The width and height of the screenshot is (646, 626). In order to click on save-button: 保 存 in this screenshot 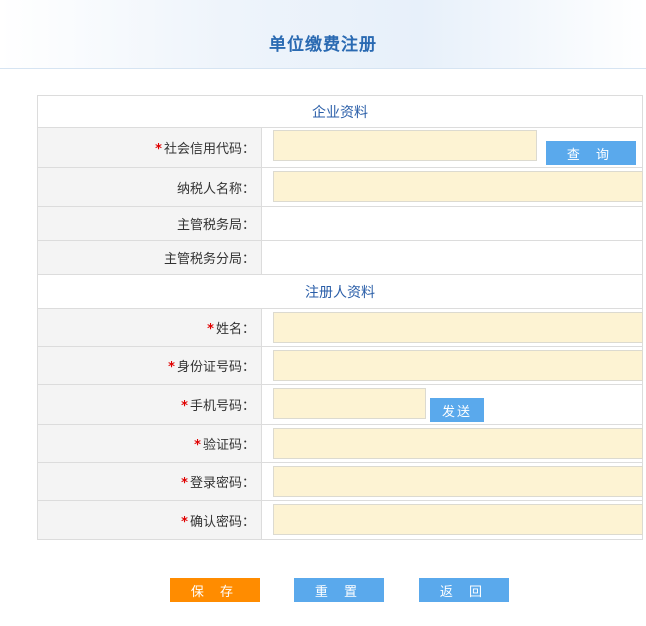, I will do `click(215, 590)`.